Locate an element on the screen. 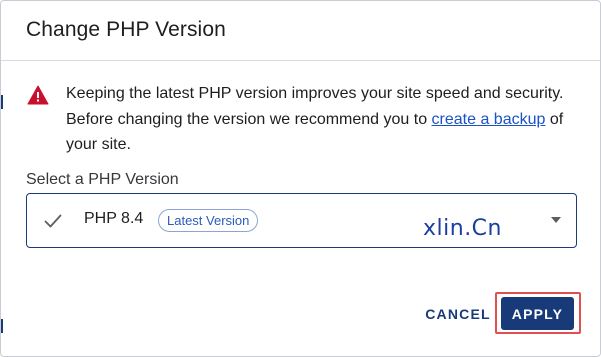 This screenshot has width=601, height=357. warning-triangle-icon is located at coordinates (38, 95).